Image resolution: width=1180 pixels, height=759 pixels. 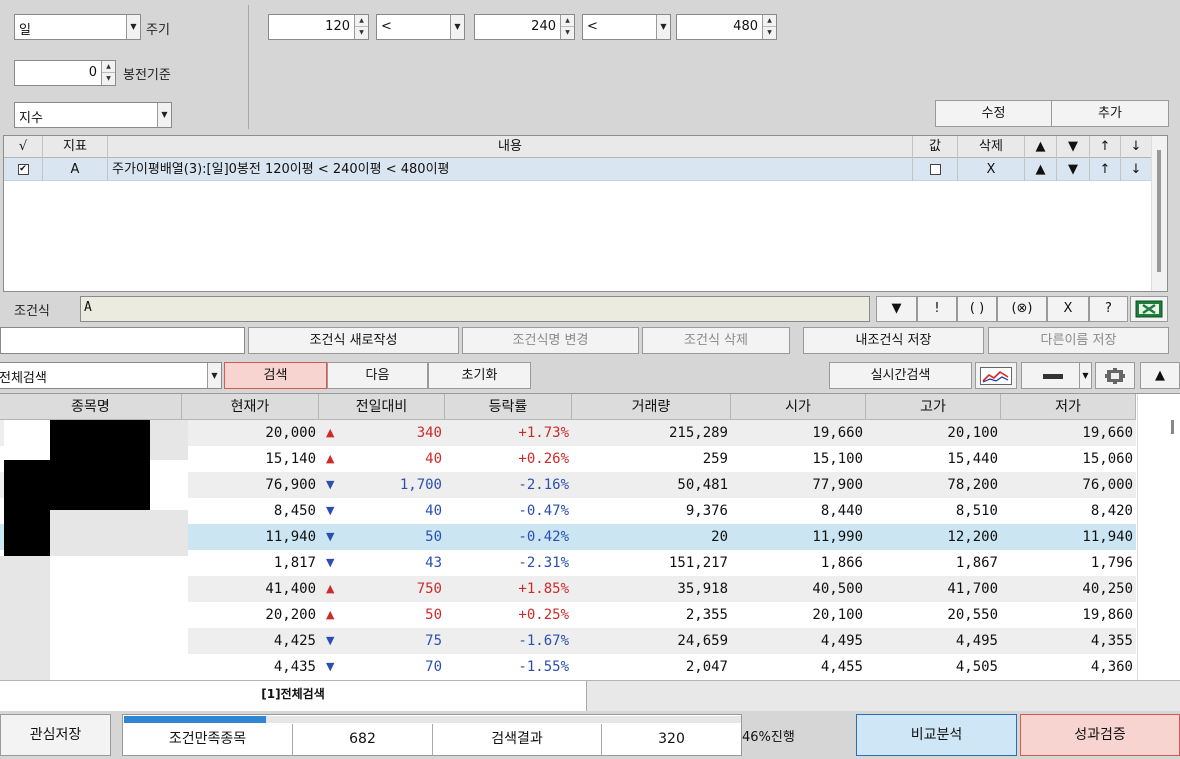 I want to click on modify-button: 수정, so click(x=993, y=113).